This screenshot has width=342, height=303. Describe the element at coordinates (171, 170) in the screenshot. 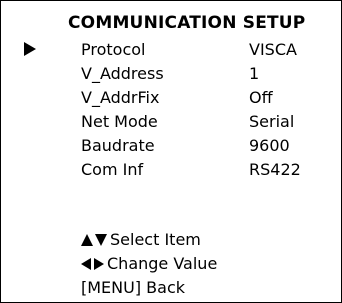

I see `menu-item-com-inf: Com Inf RS422` at that location.